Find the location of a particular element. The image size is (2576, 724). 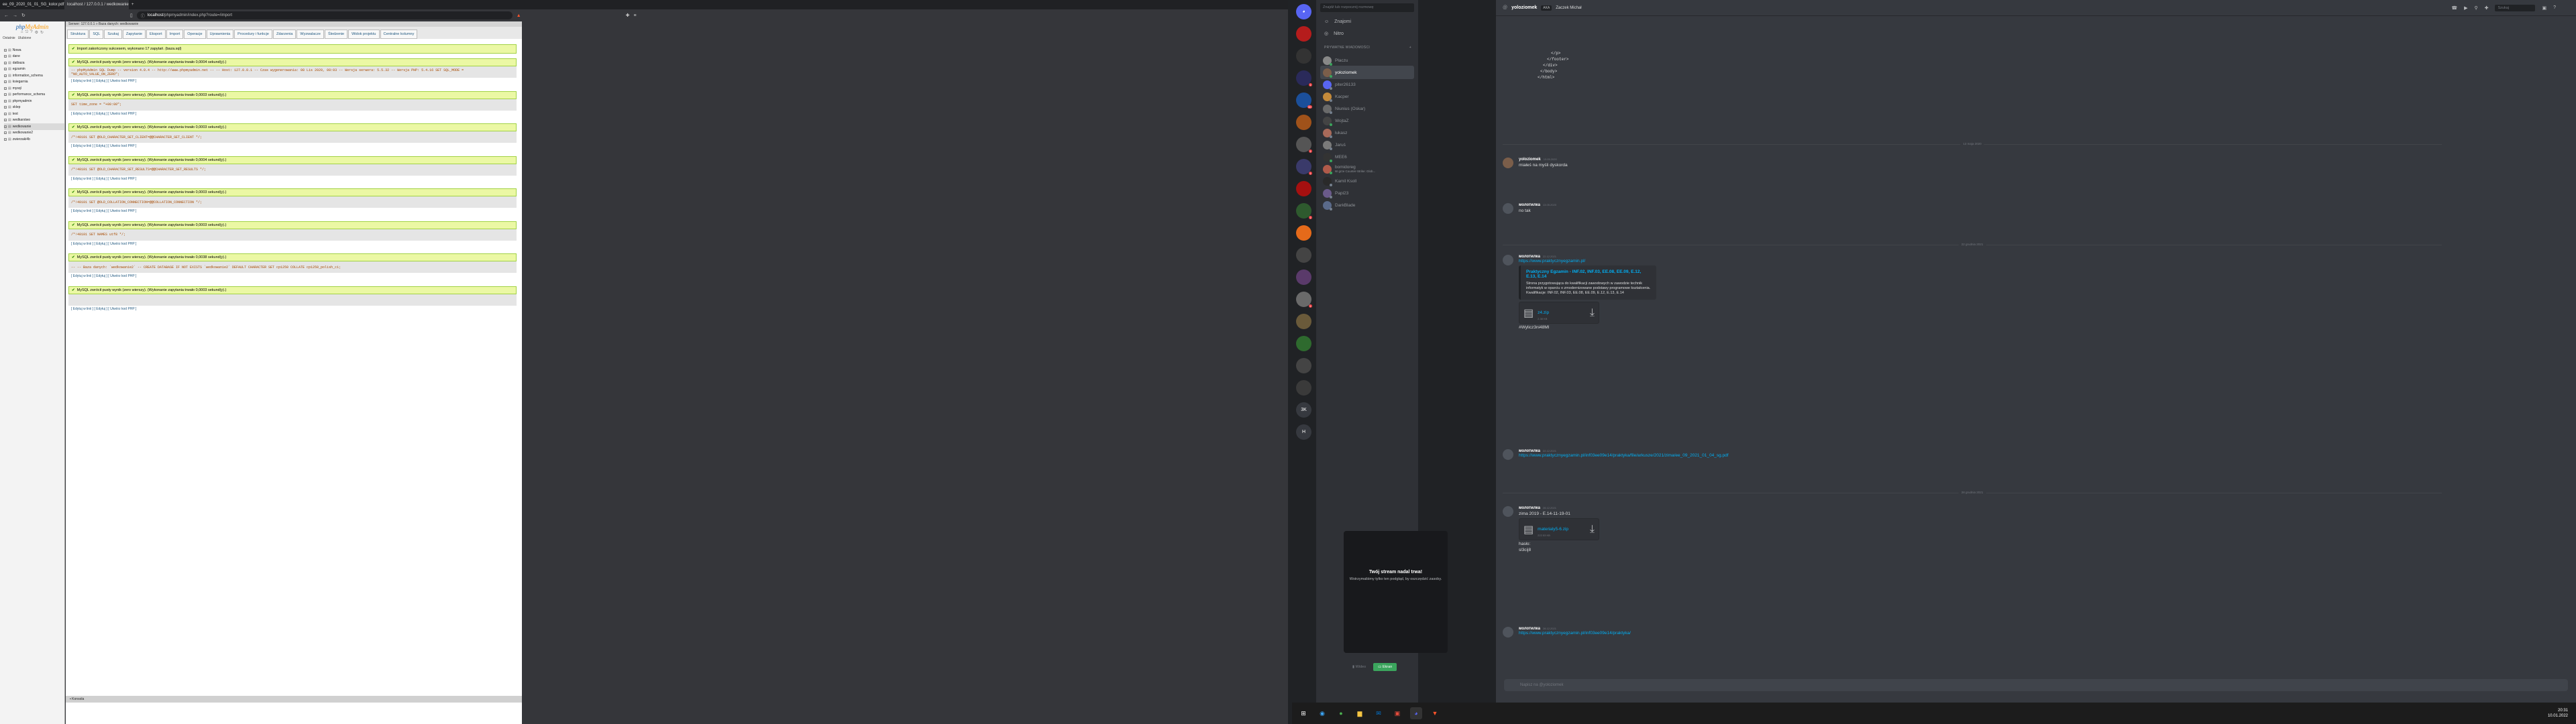

pma-tab: Import is located at coordinates (175, 34).